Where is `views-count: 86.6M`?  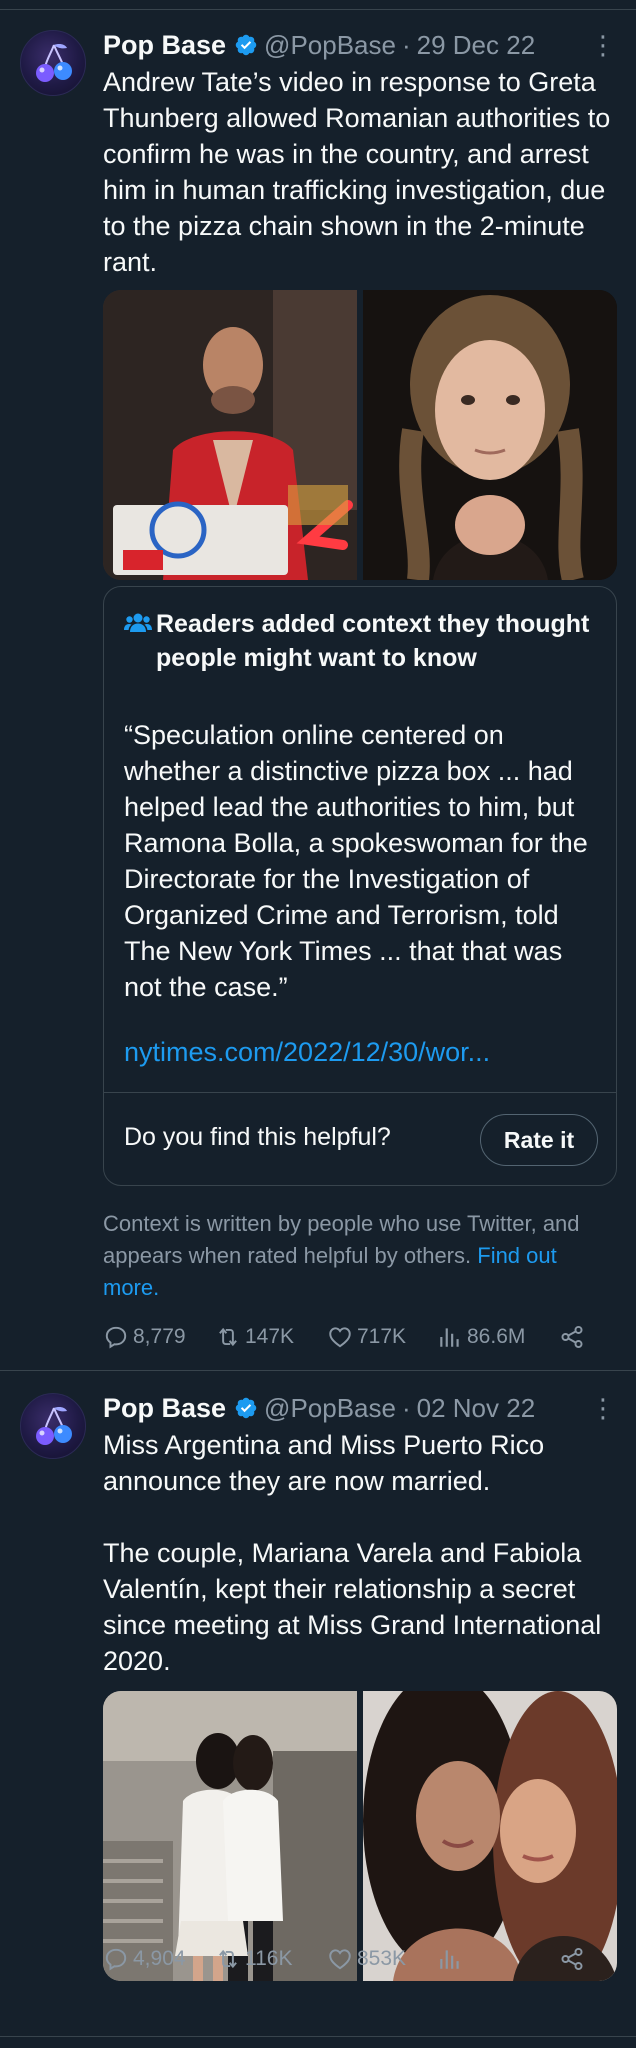 views-count: 86.6M is located at coordinates (496, 1336).